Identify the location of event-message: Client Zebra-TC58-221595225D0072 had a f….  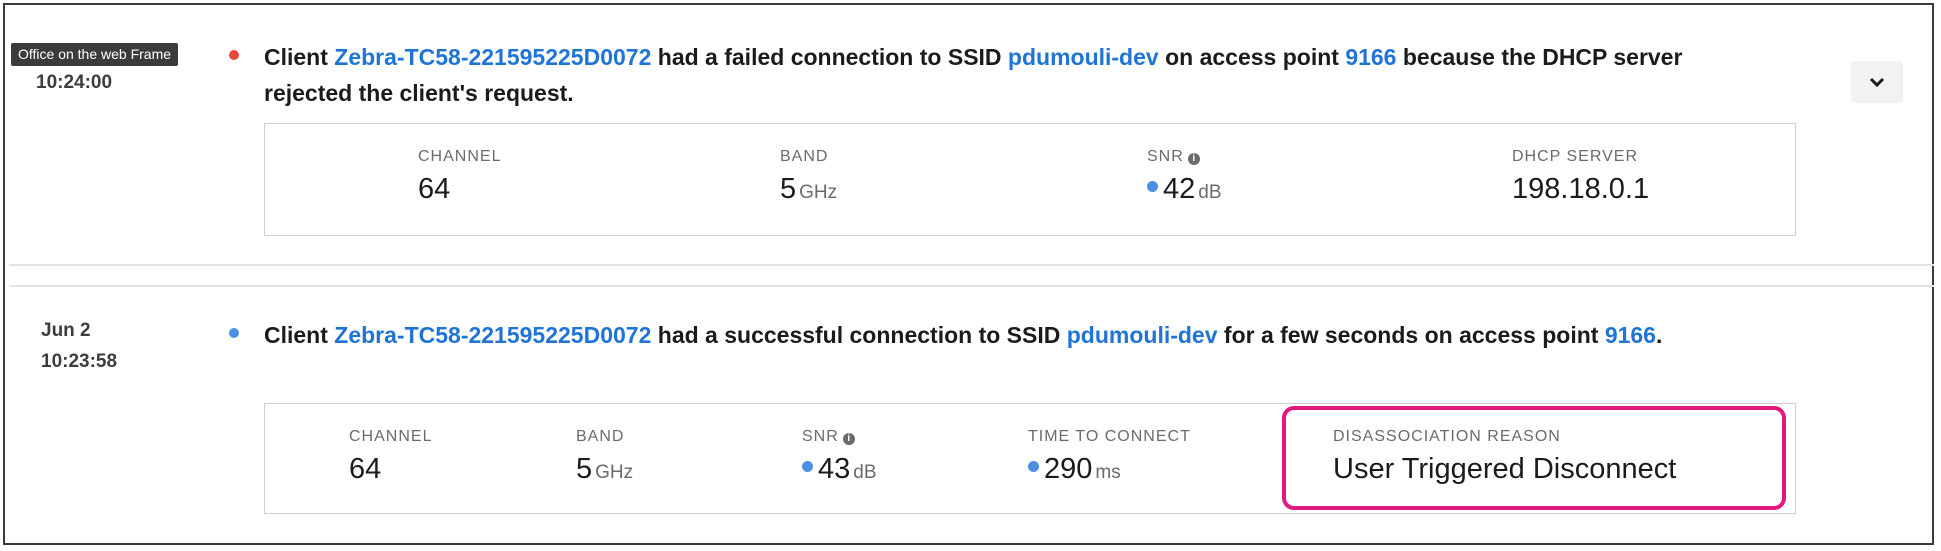
(973, 75).